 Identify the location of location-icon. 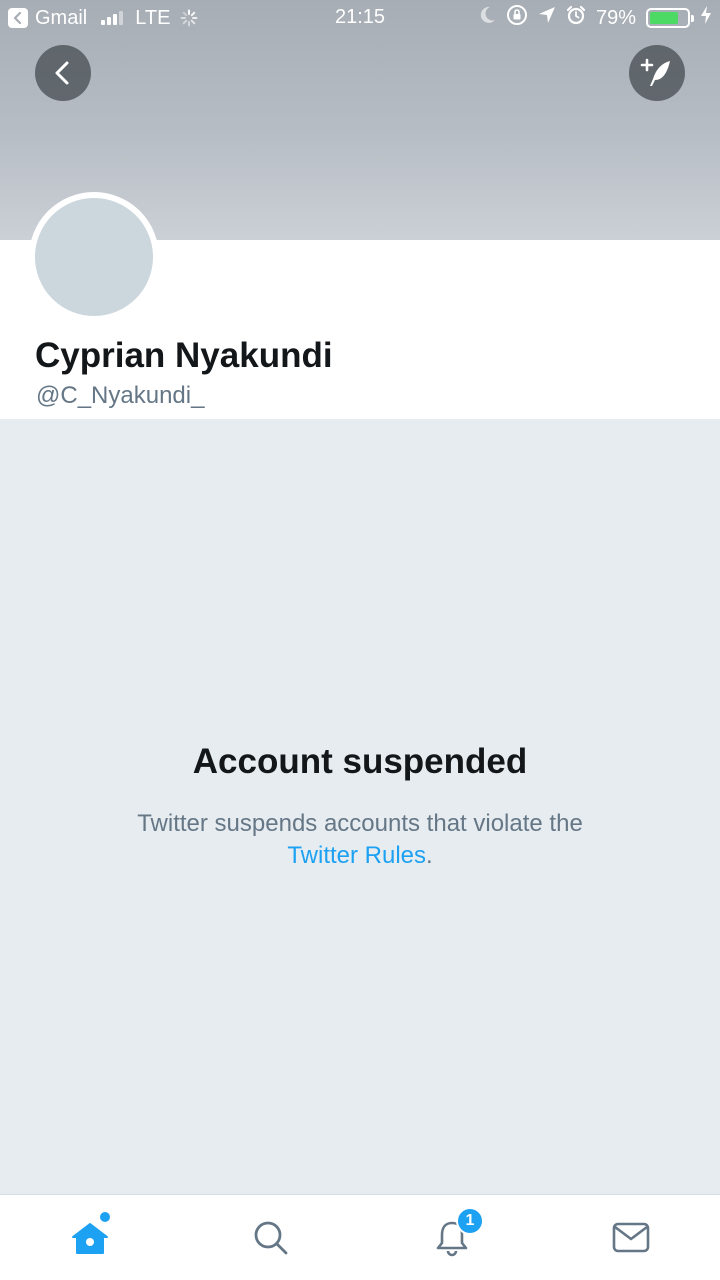
(547, 18).